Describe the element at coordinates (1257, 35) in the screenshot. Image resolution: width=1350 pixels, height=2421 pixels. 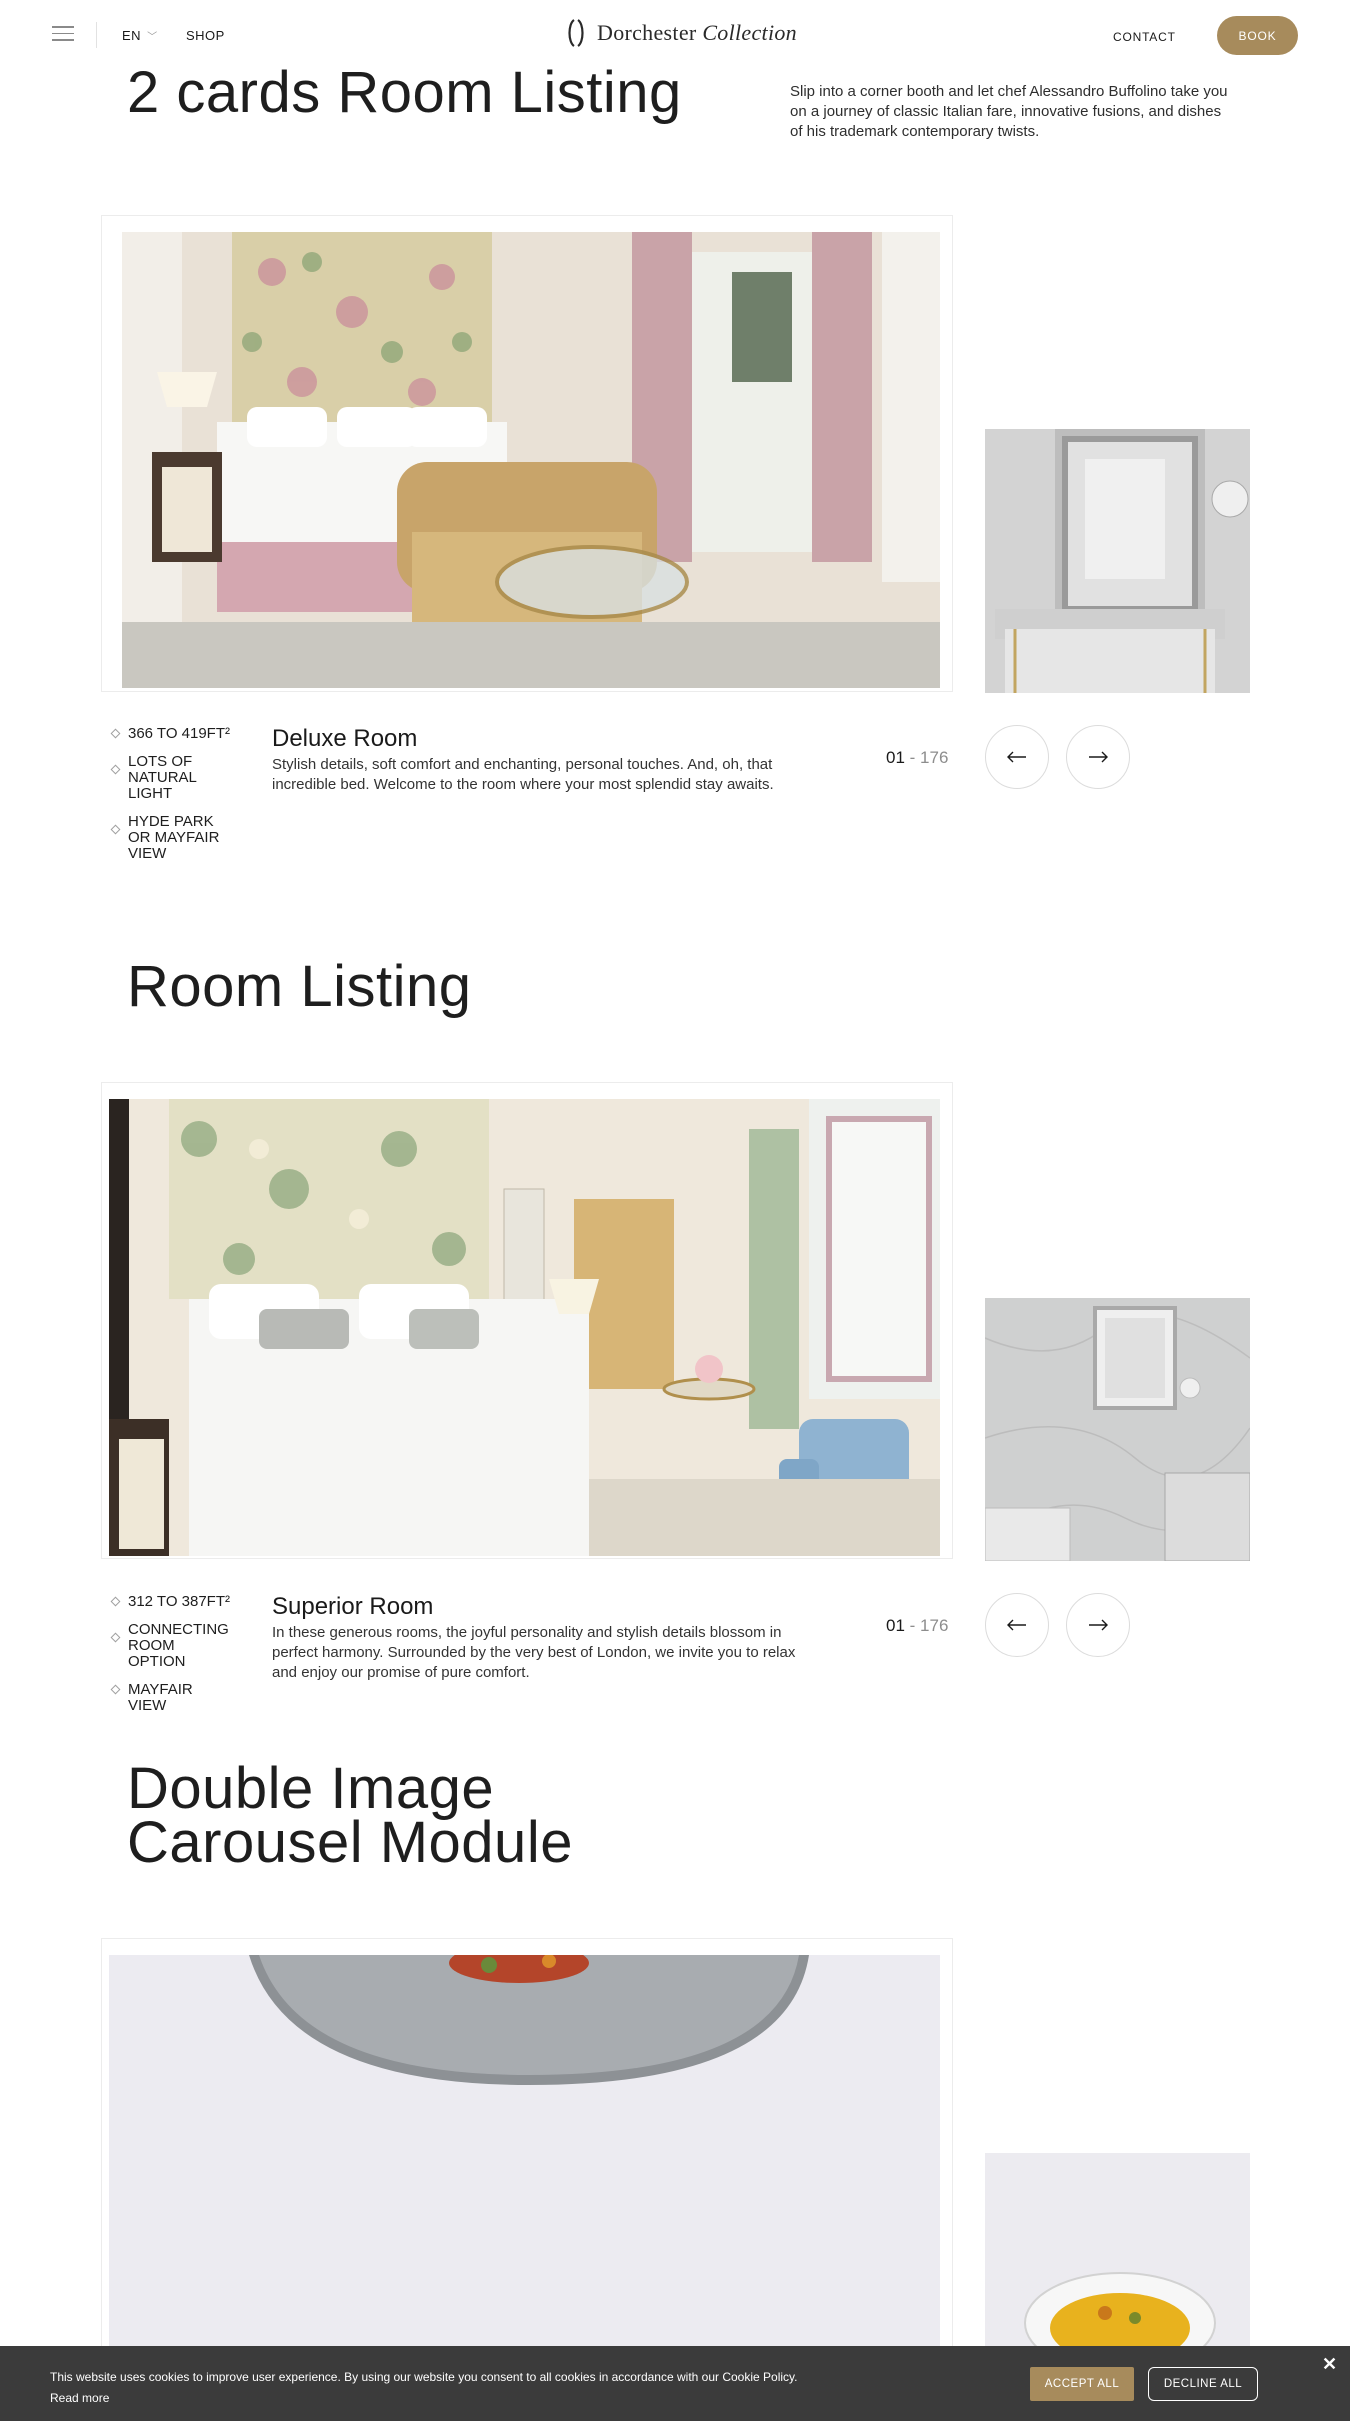
I see `book-button: BOOK` at that location.